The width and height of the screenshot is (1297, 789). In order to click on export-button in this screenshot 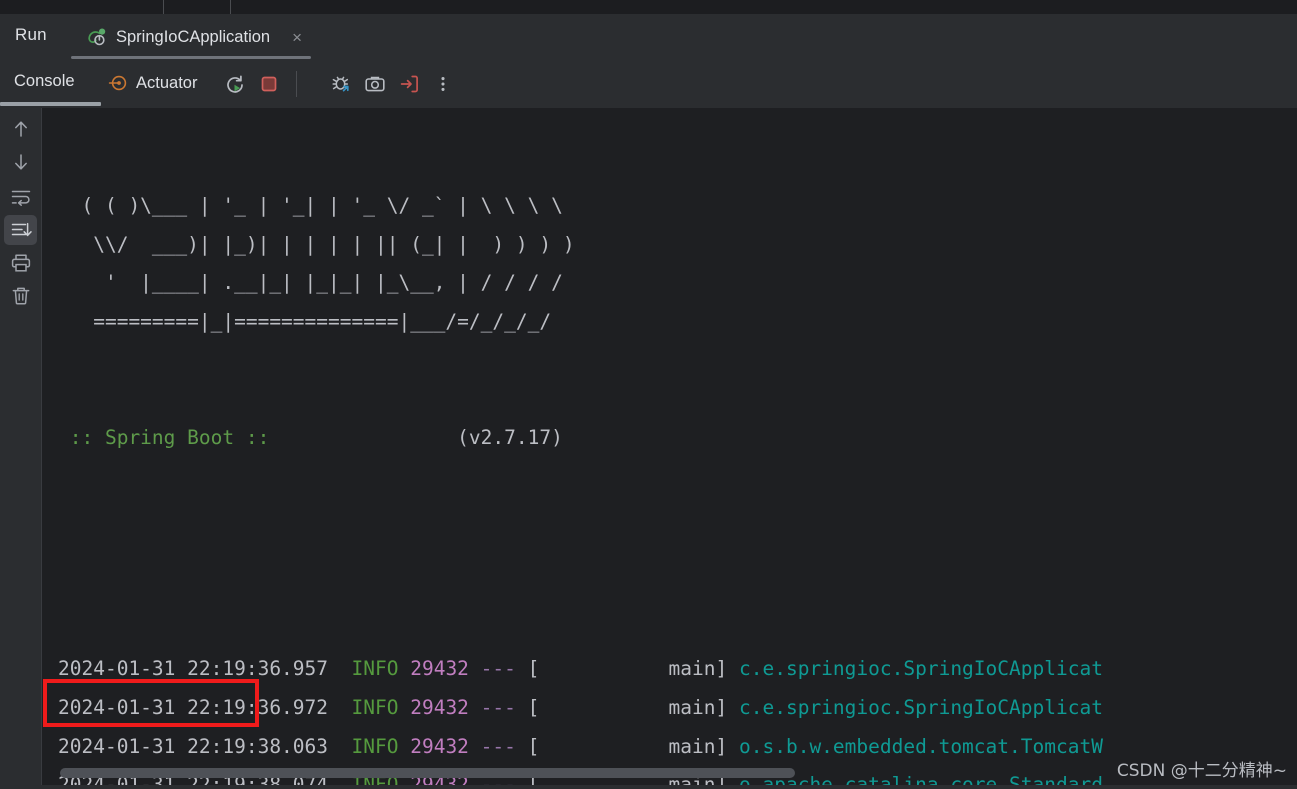, I will do `click(409, 84)`.